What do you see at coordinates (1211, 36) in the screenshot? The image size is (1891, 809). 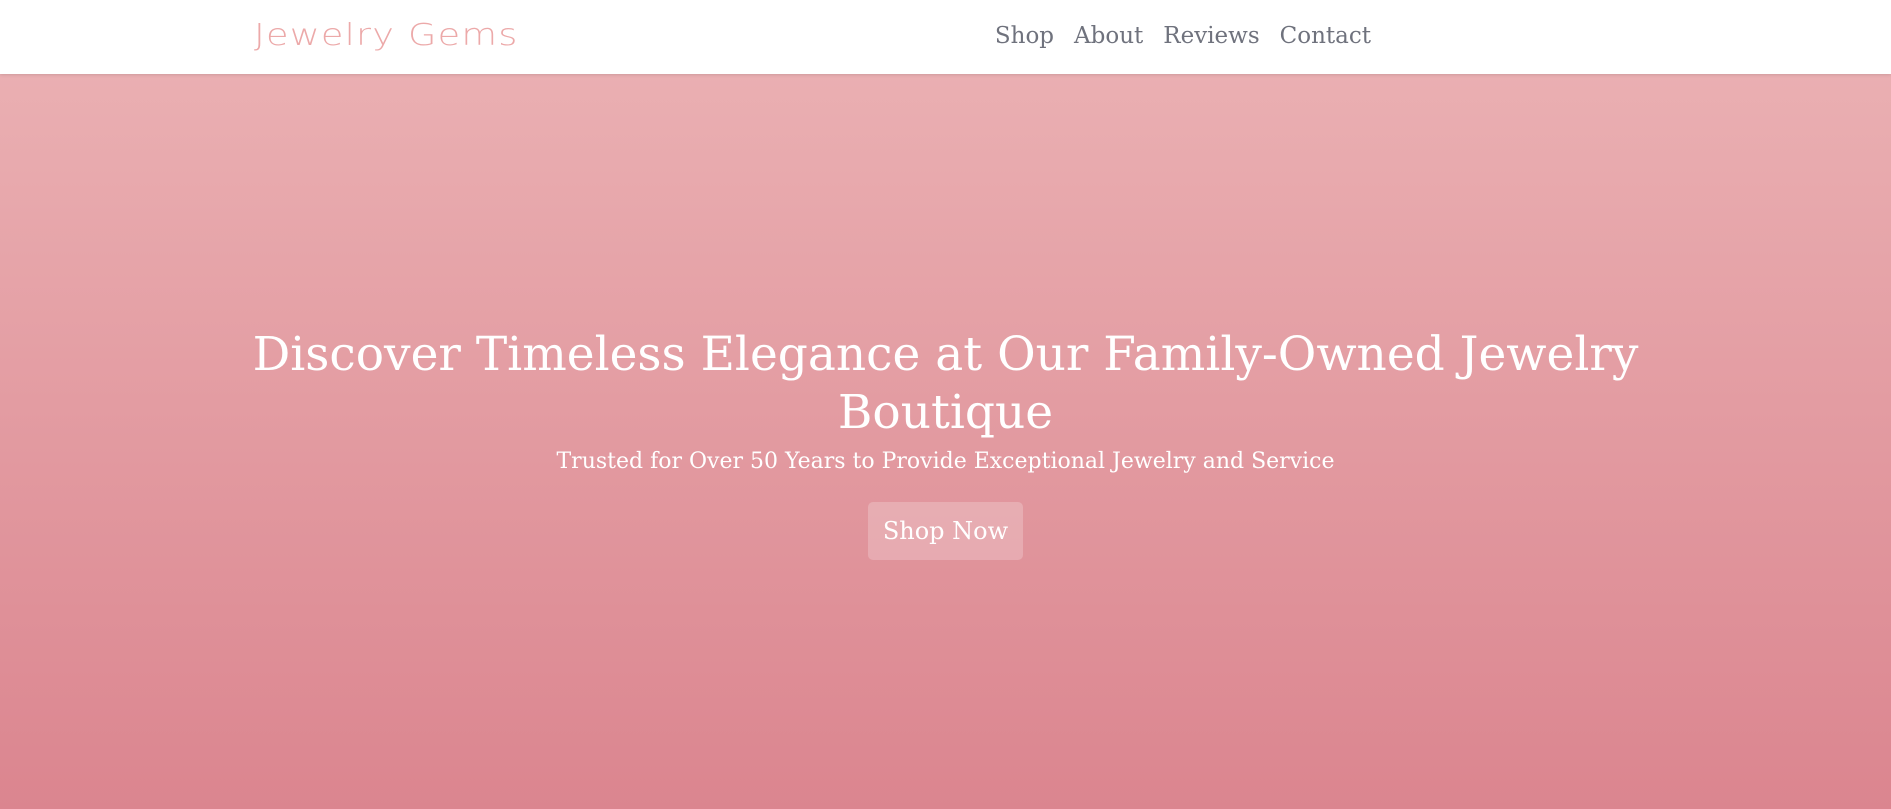 I see `nav-link-reviews: Reviews` at bounding box center [1211, 36].